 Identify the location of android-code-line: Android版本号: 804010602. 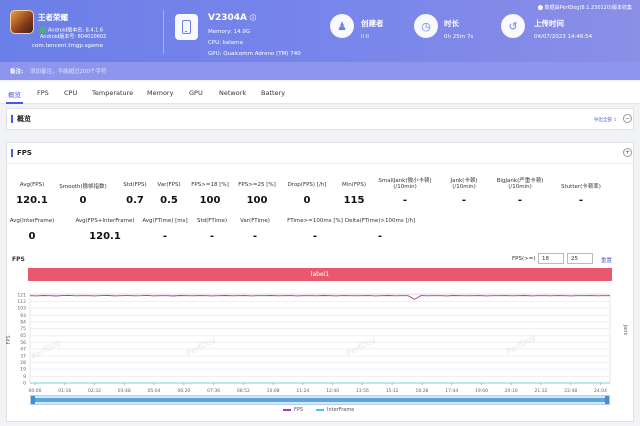
(73, 37).